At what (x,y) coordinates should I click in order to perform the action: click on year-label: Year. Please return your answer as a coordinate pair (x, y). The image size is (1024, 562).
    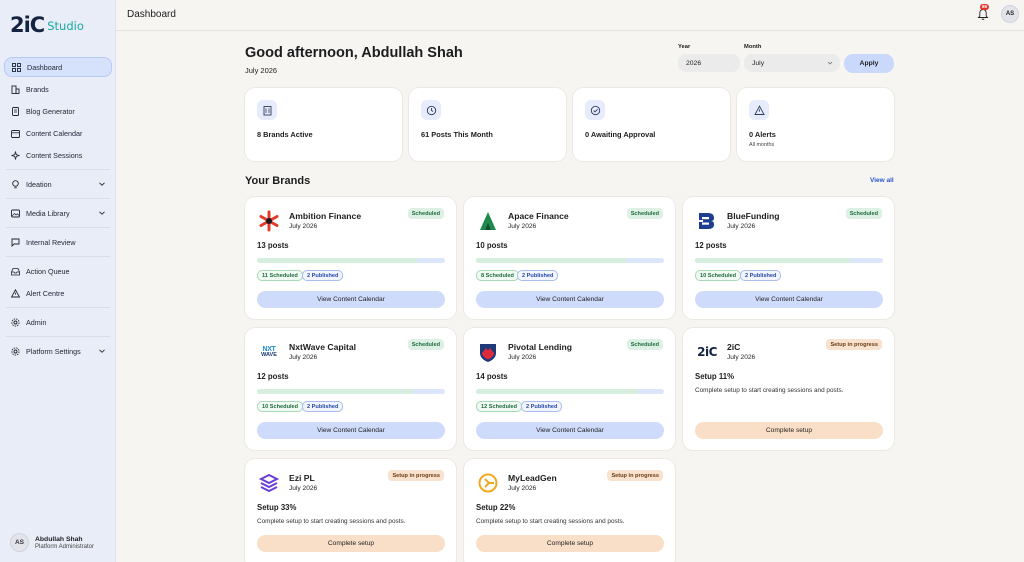
    Looking at the image, I should click on (684, 47).